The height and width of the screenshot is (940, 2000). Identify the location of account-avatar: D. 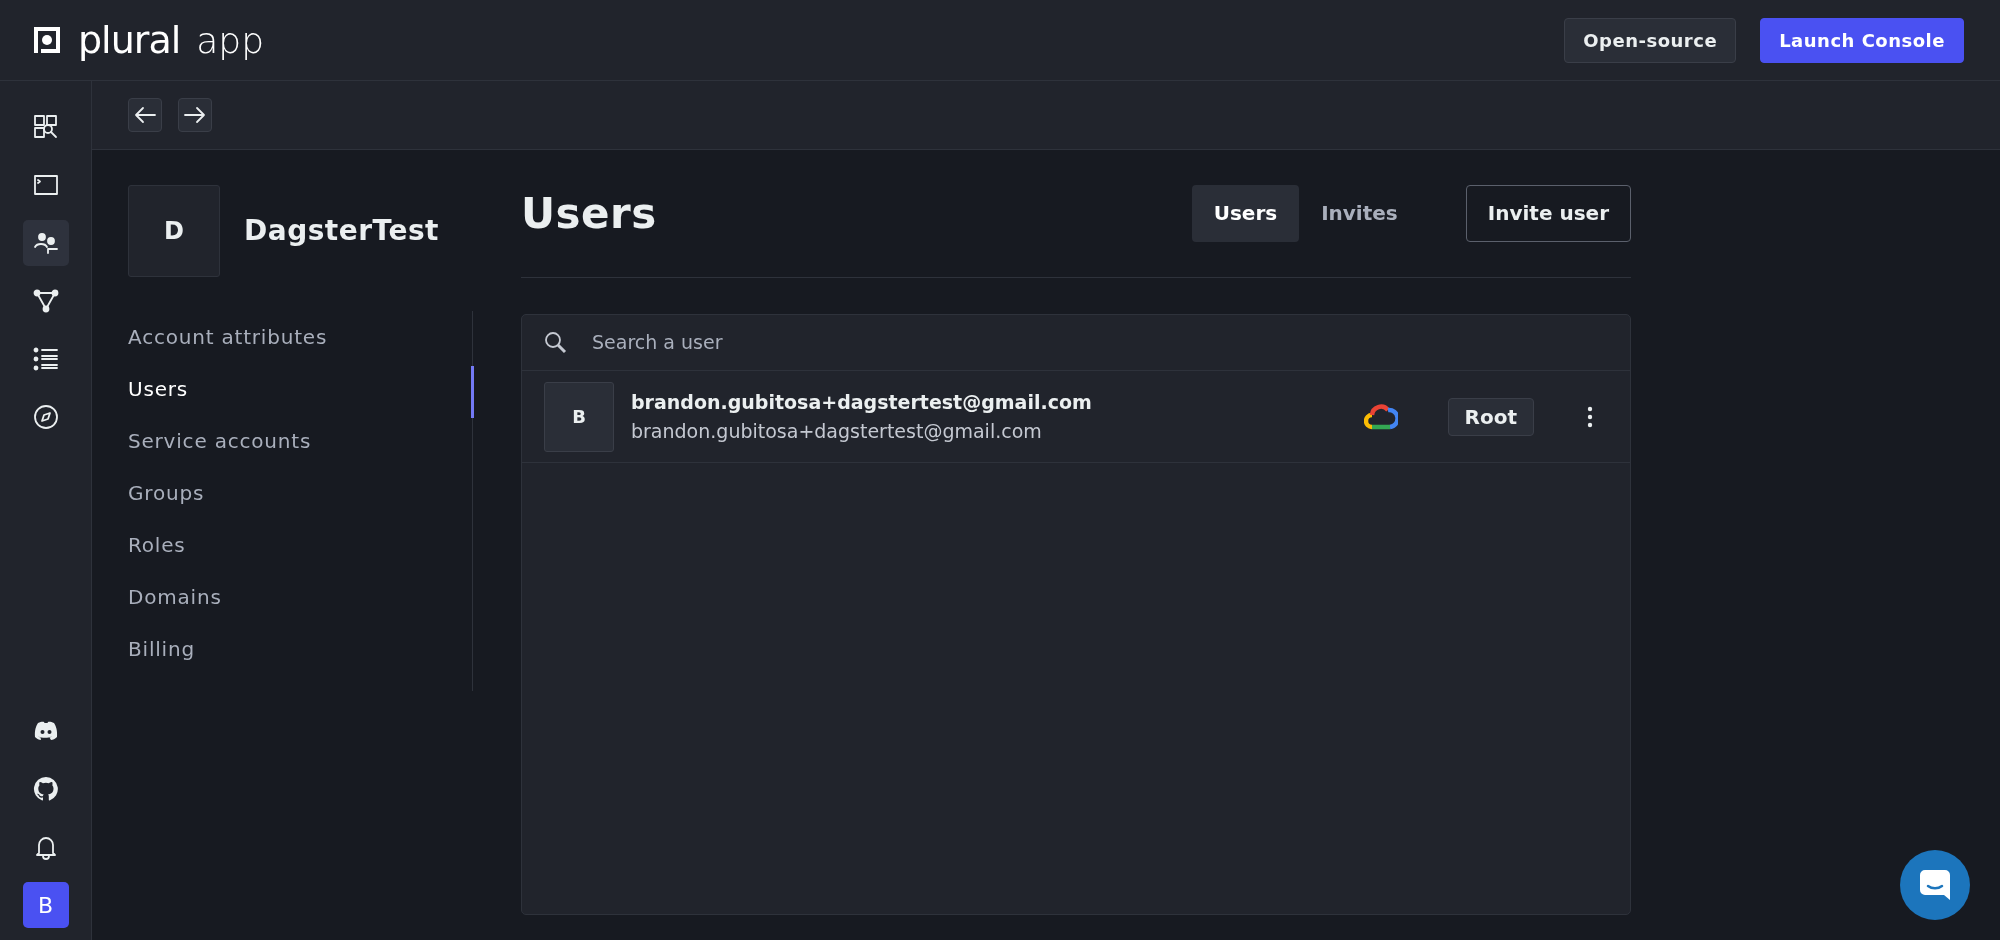
(174, 231).